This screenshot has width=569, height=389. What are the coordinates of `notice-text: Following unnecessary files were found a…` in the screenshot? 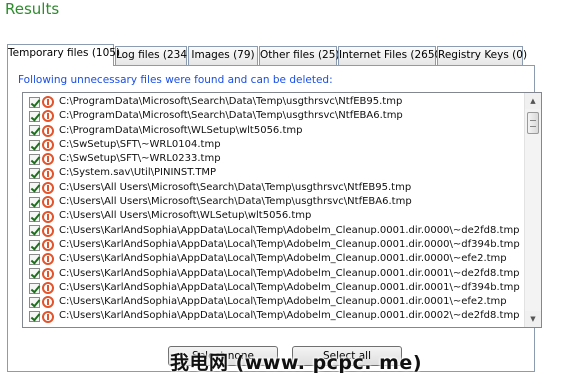 It's located at (175, 80).